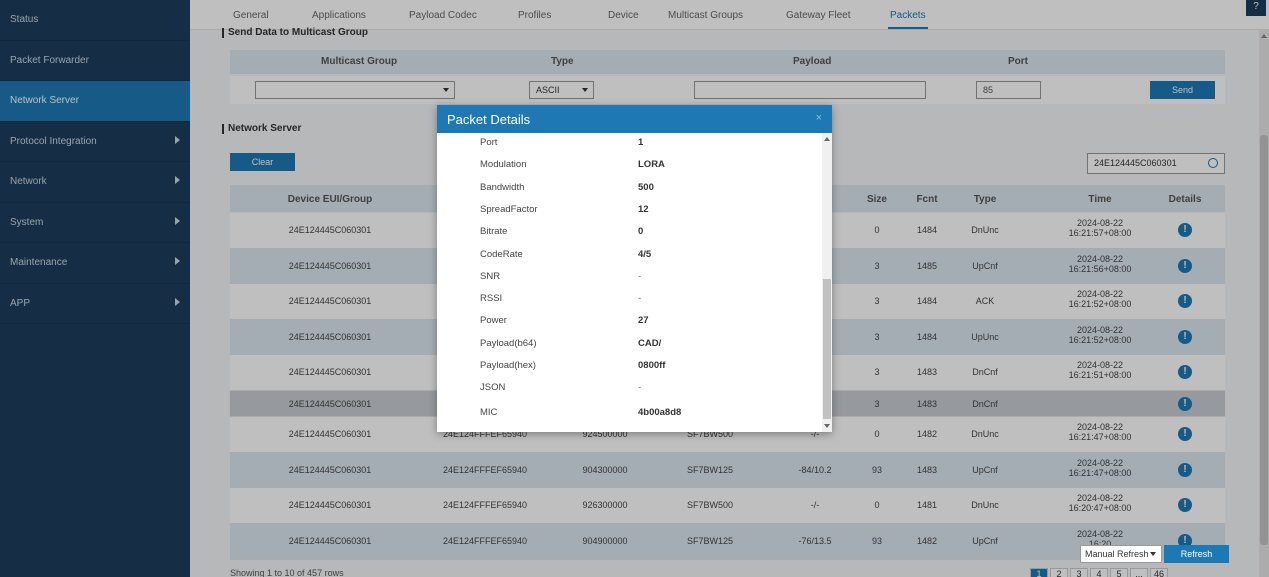 The height and width of the screenshot is (577, 1269). What do you see at coordinates (827, 349) in the screenshot?
I see `modal-scrollbar-thumb` at bounding box center [827, 349].